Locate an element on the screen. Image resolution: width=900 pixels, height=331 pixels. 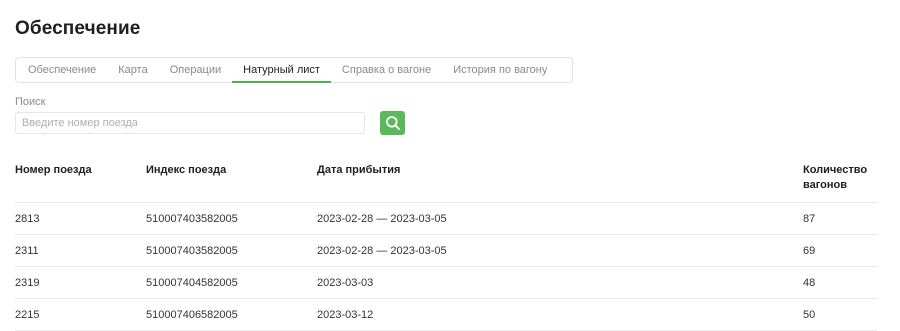
cell-wagon-count: 69 is located at coordinates (840, 250).